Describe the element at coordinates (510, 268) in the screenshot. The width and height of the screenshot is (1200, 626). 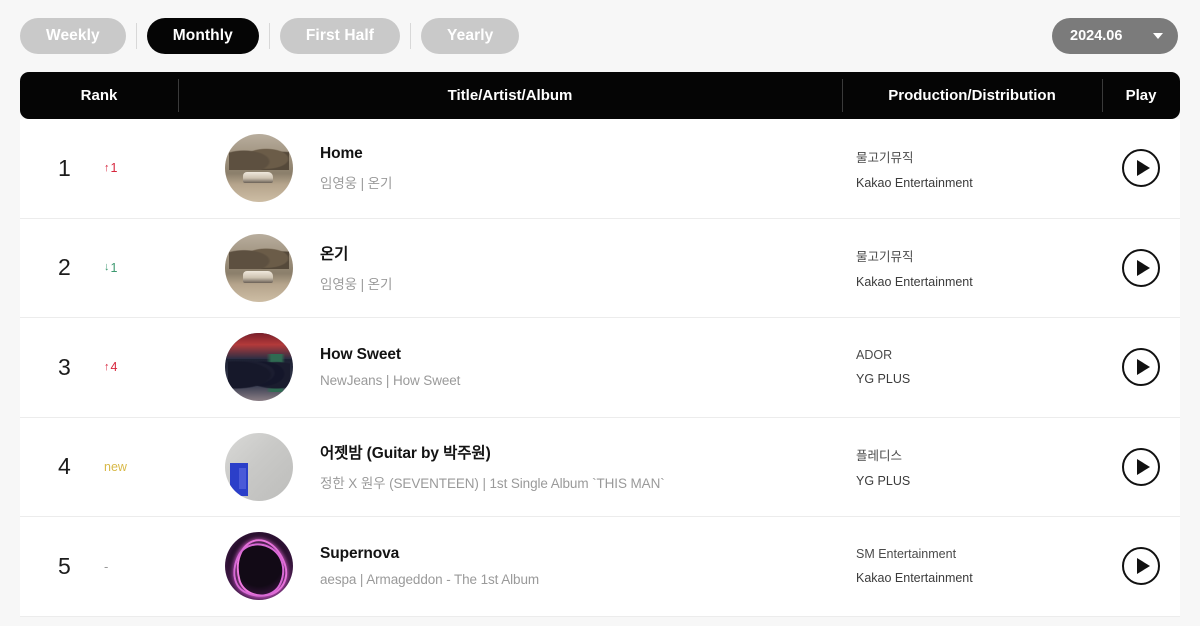
I see `title-cell: 온기임영웅 | 온기` at that location.